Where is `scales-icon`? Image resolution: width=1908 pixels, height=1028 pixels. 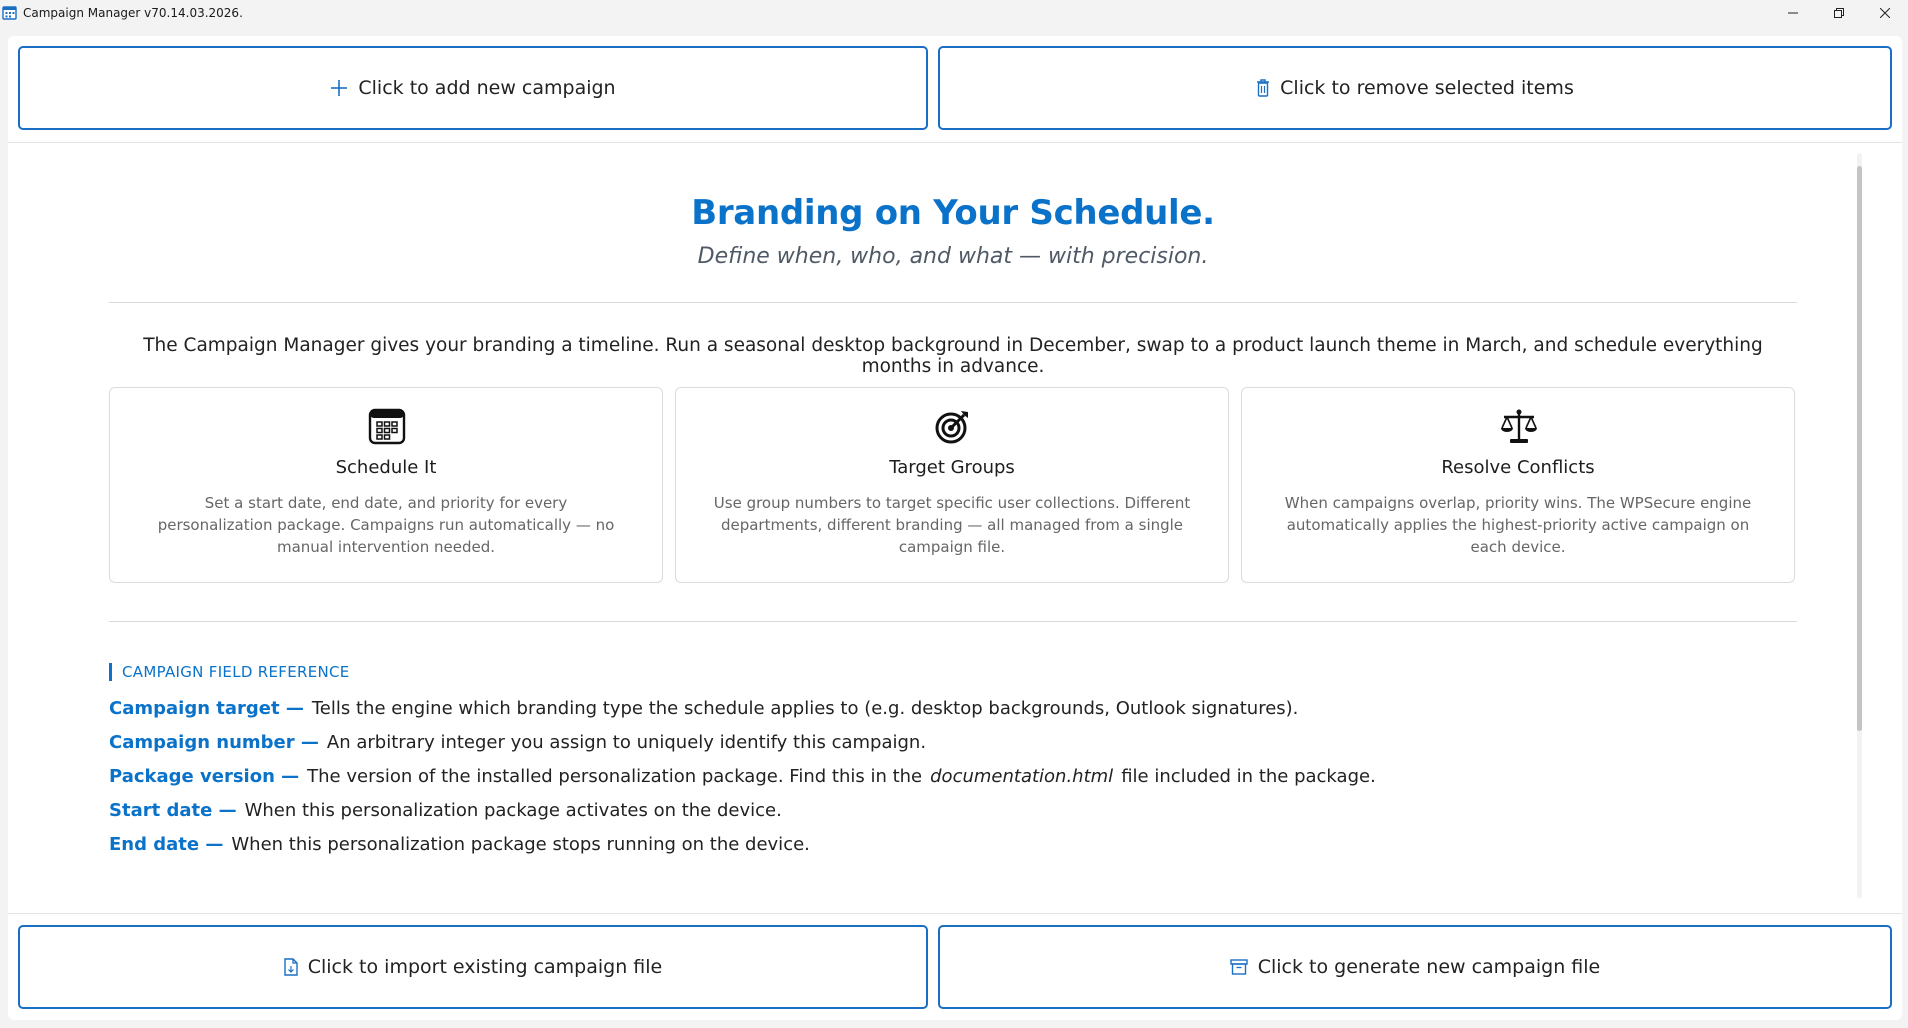 scales-icon is located at coordinates (1519, 426).